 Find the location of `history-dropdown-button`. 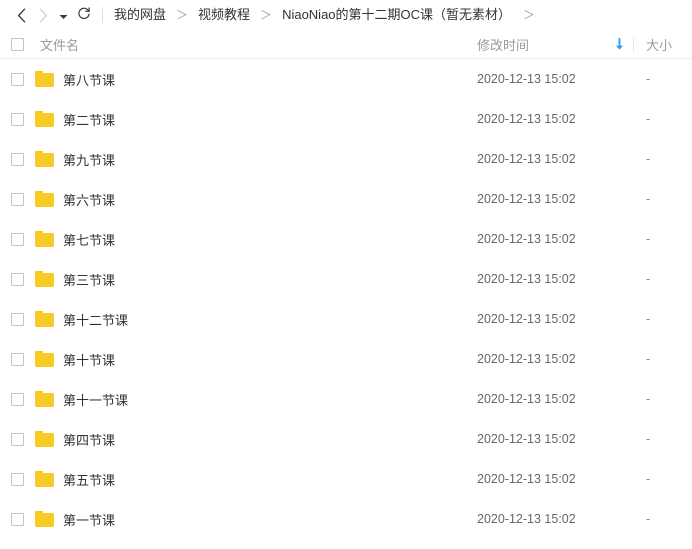

history-dropdown-button is located at coordinates (63, 15).